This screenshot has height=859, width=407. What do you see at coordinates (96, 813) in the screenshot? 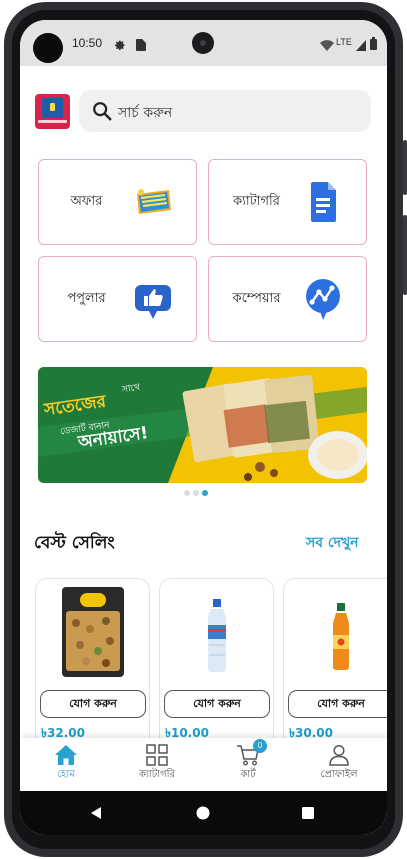
I see `back-icon` at bounding box center [96, 813].